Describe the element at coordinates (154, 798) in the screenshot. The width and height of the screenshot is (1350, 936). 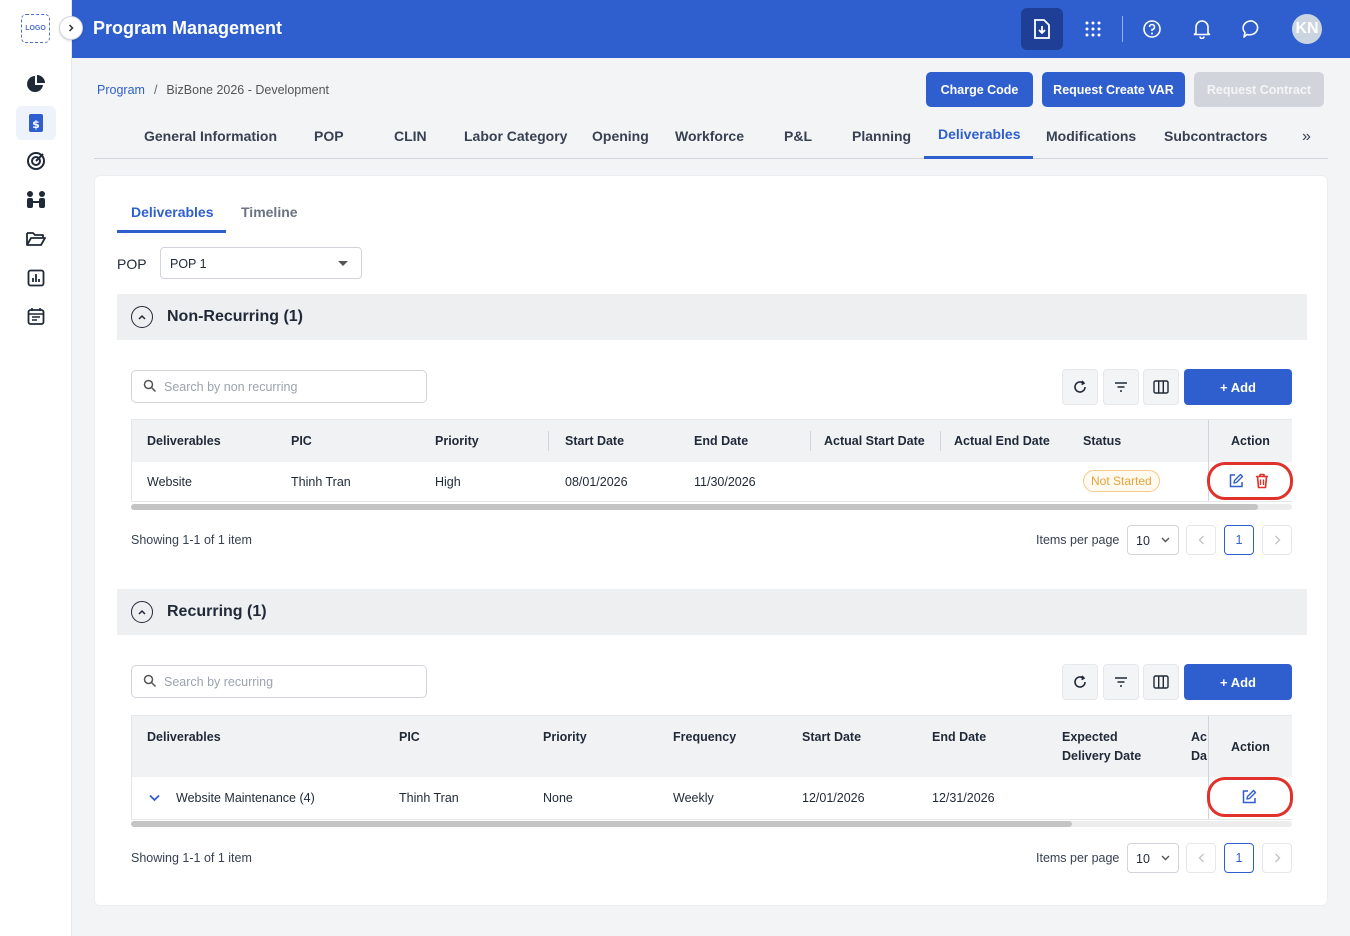
I see `expand-row-icon` at that location.